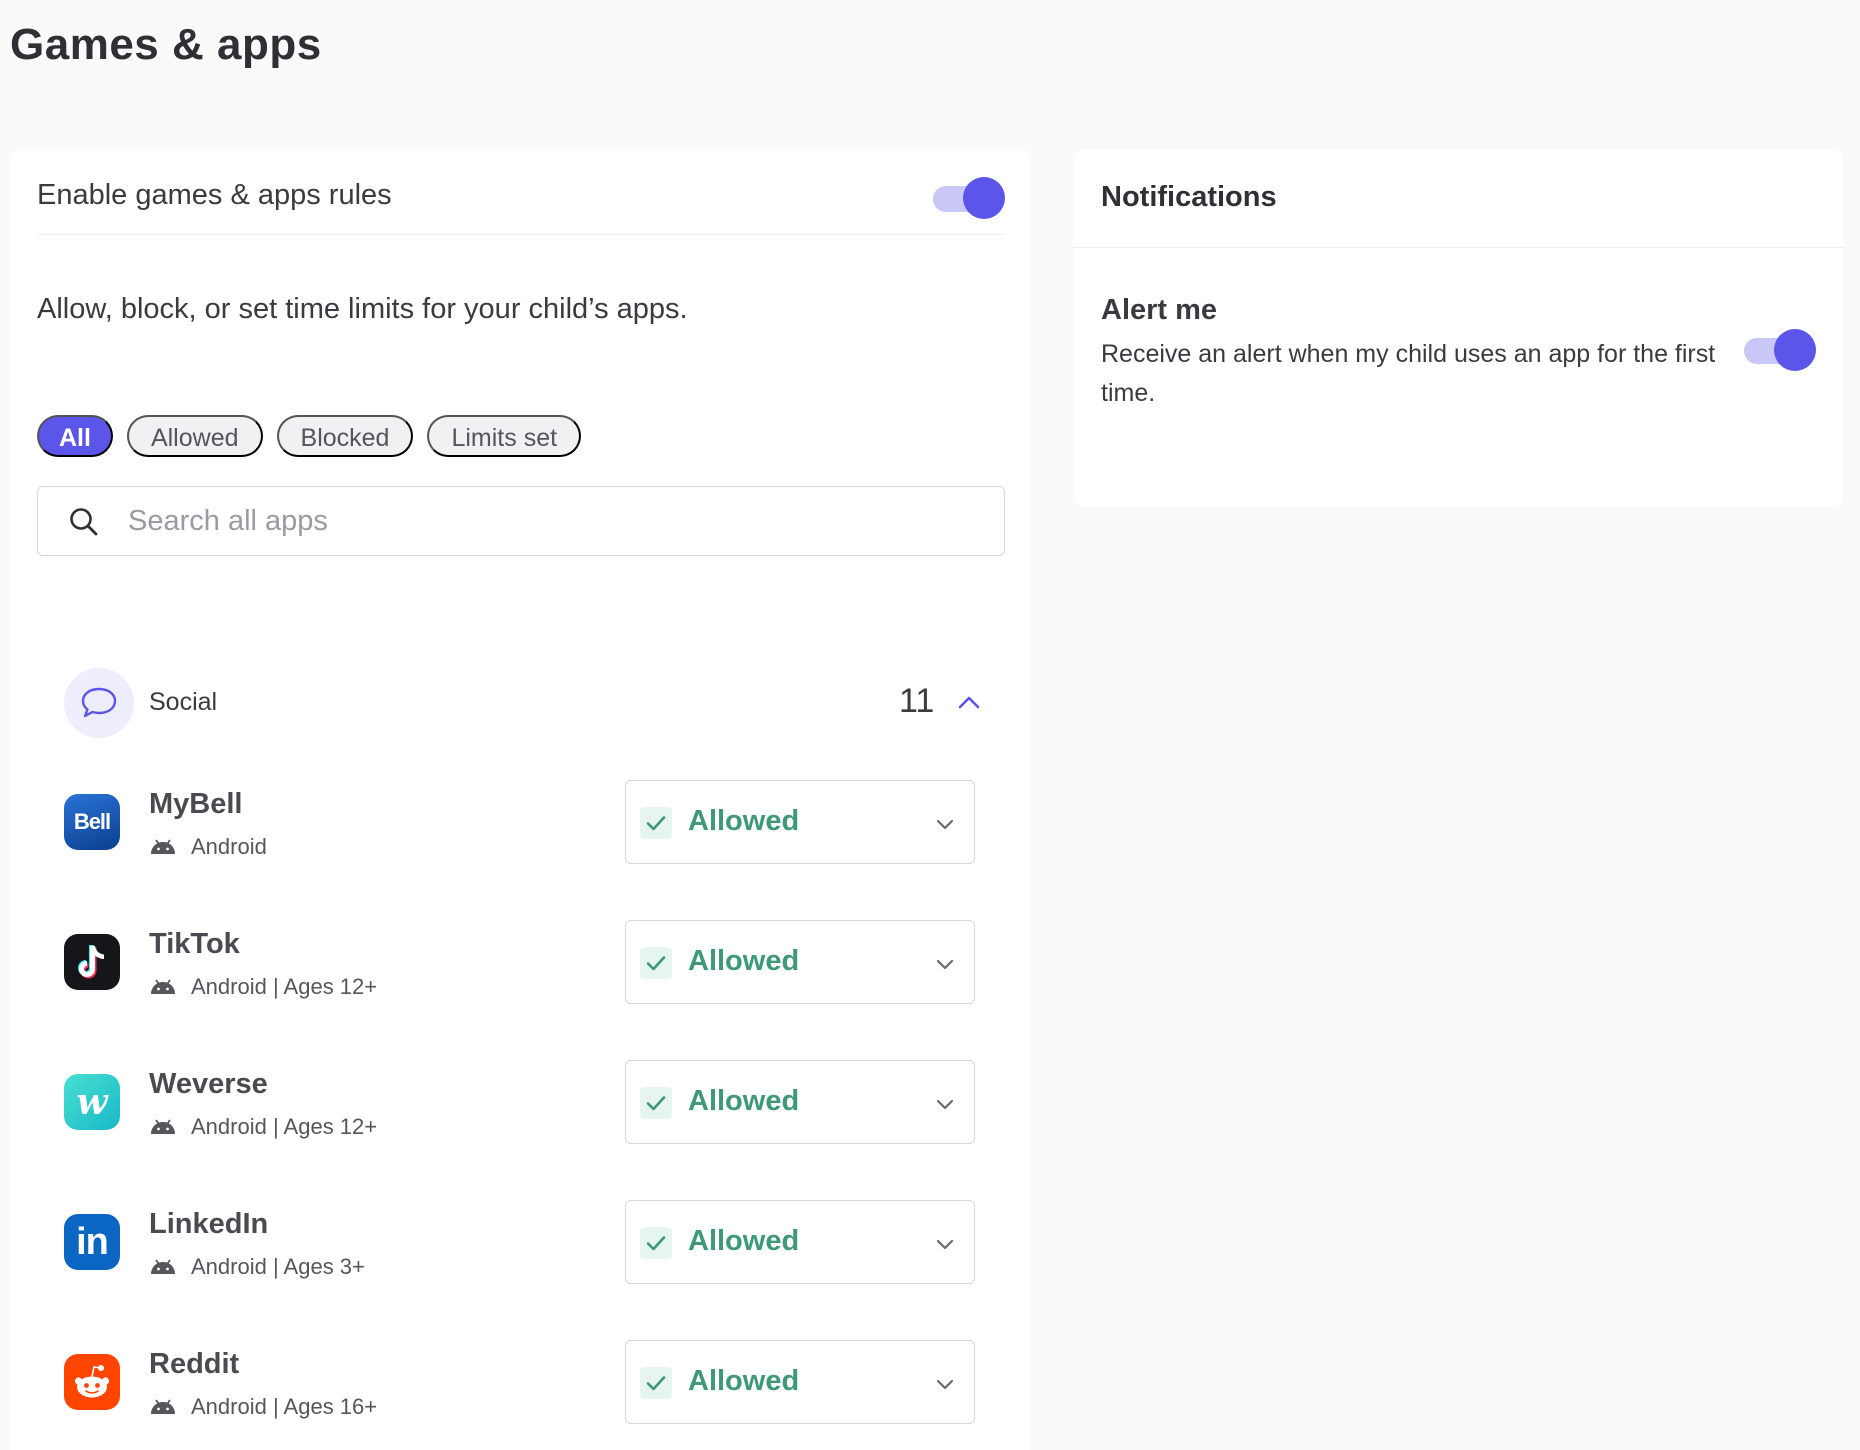 Image resolution: width=1860 pixels, height=1450 pixels. What do you see at coordinates (917, 701) in the screenshot?
I see `category-count: 11` at bounding box center [917, 701].